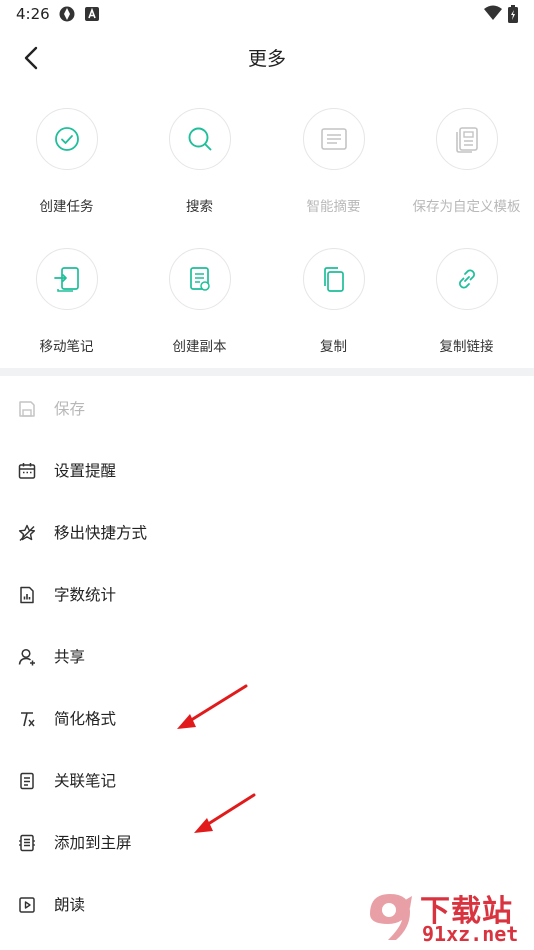 Image resolution: width=534 pixels, height=950 pixels. Describe the element at coordinates (27, 595) in the screenshot. I see `stats-document-icon` at that location.